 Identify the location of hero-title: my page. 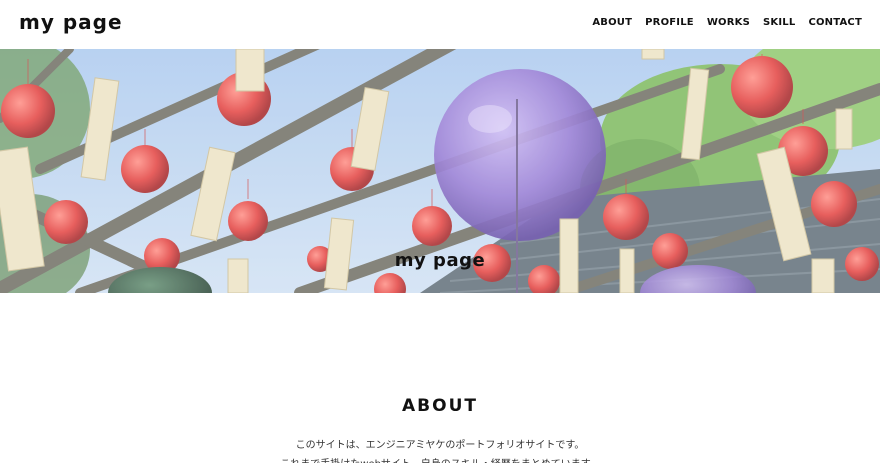
(440, 260).